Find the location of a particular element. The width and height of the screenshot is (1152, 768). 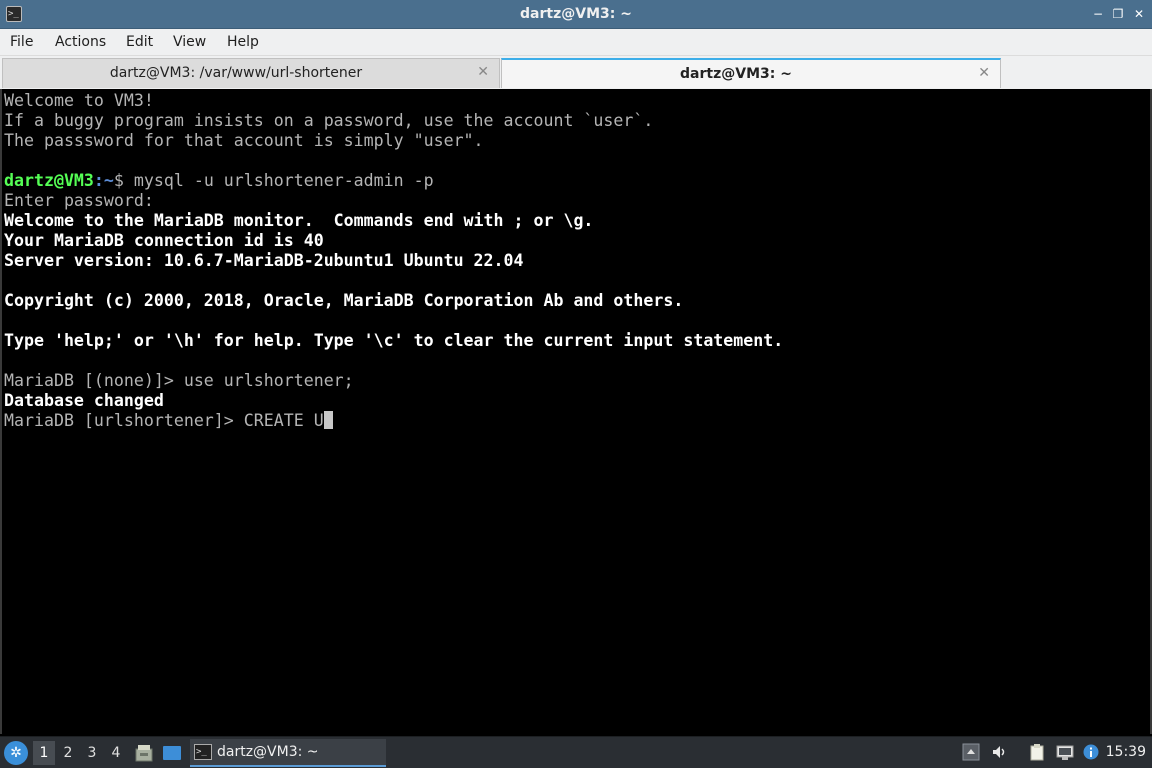

menu-help: Help is located at coordinates (243, 42).